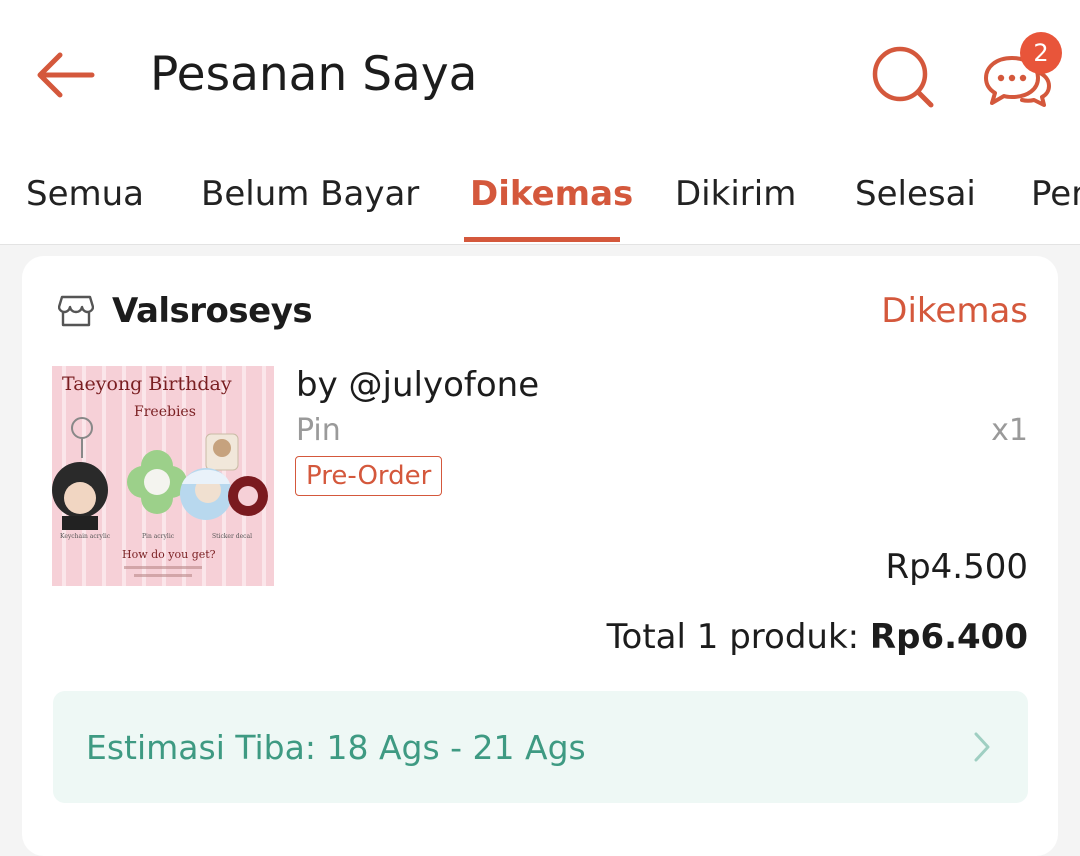  I want to click on tab-dikemas: Dikemas, so click(551, 196).